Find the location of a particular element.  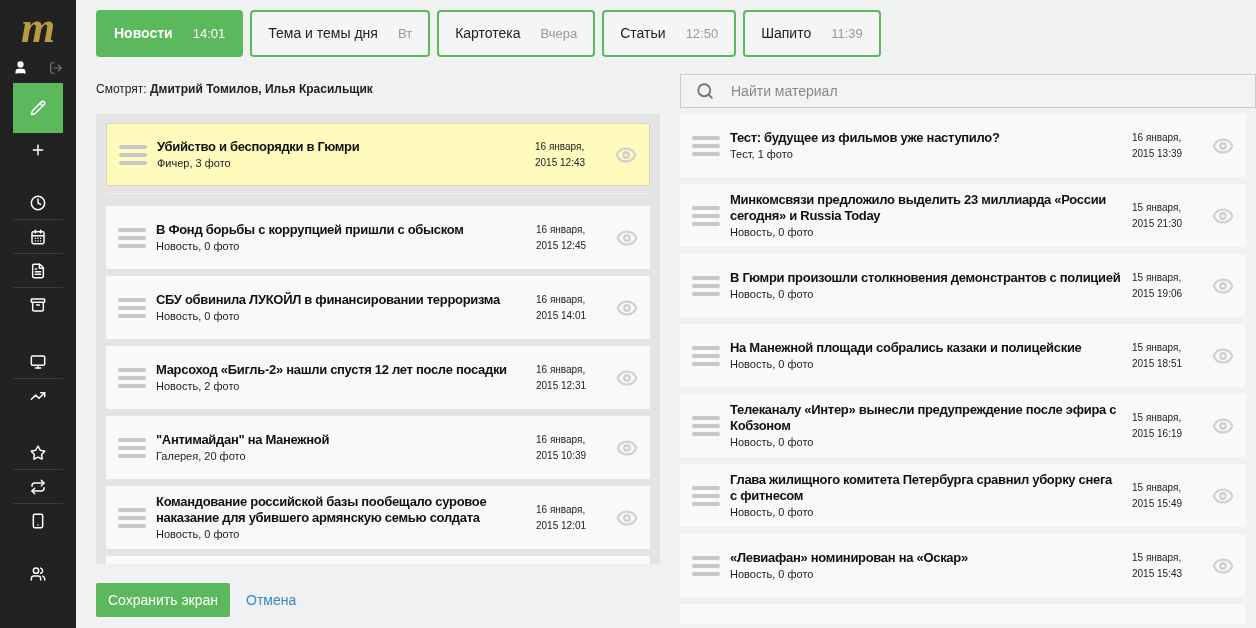

tab: Статьи 12:50 is located at coordinates (669, 33).